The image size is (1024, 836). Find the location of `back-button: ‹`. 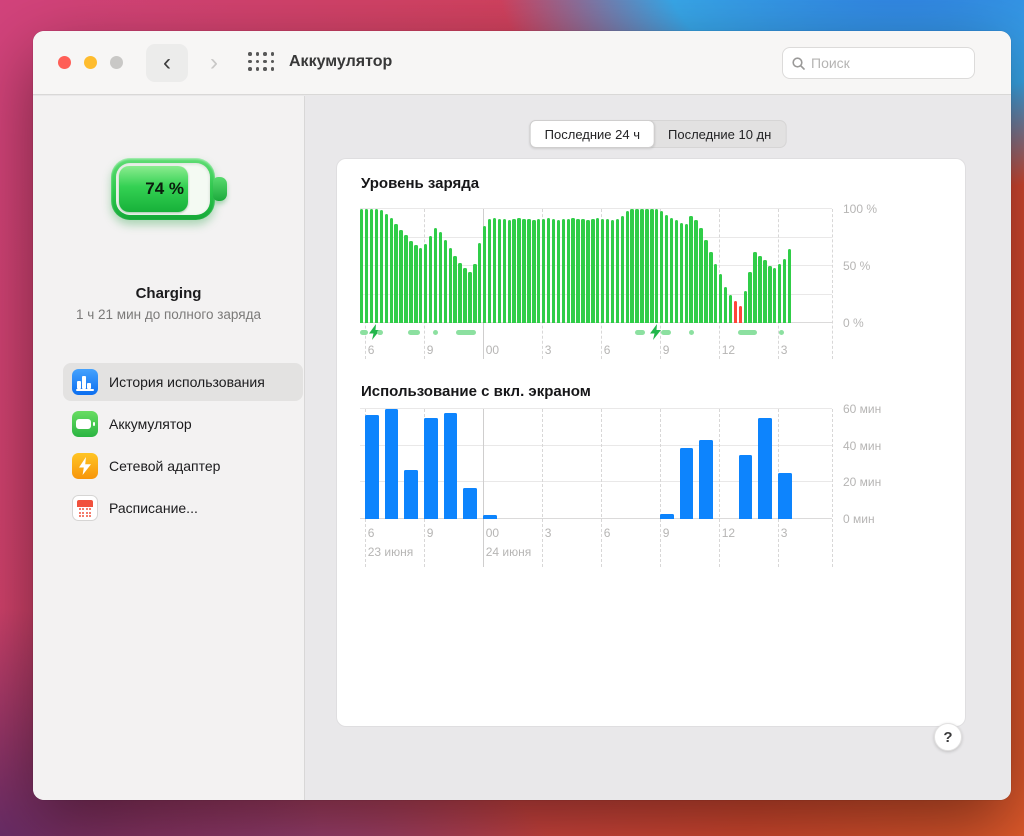

back-button: ‹ is located at coordinates (167, 63).